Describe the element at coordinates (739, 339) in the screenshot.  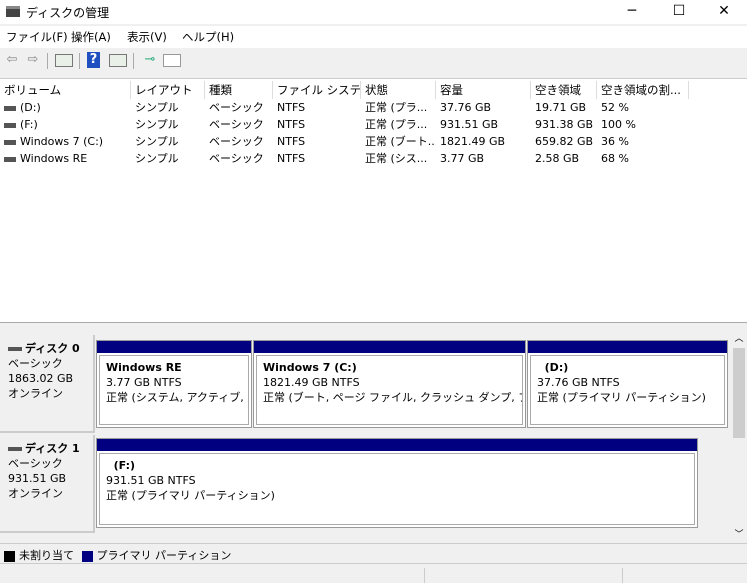
I see `scroll-up-icon: ︿` at that location.